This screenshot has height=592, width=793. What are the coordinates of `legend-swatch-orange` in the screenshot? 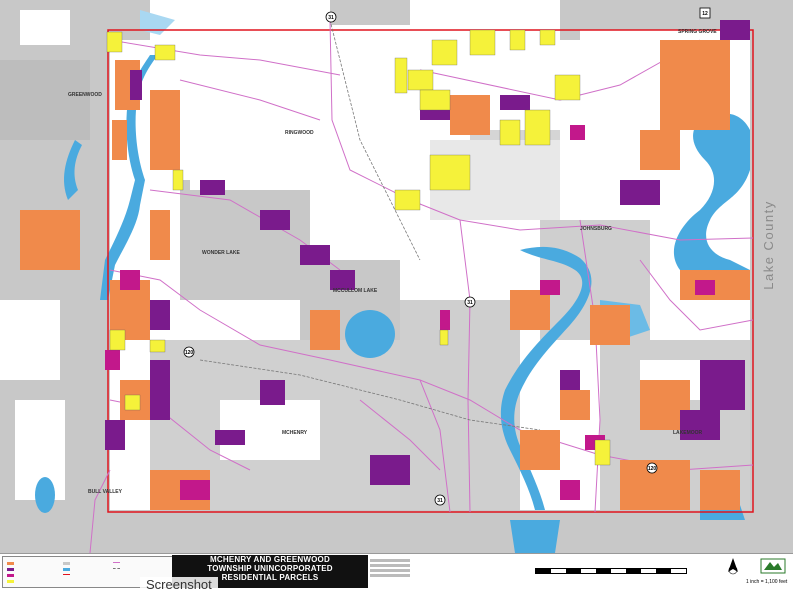 It's located at (10, 563).